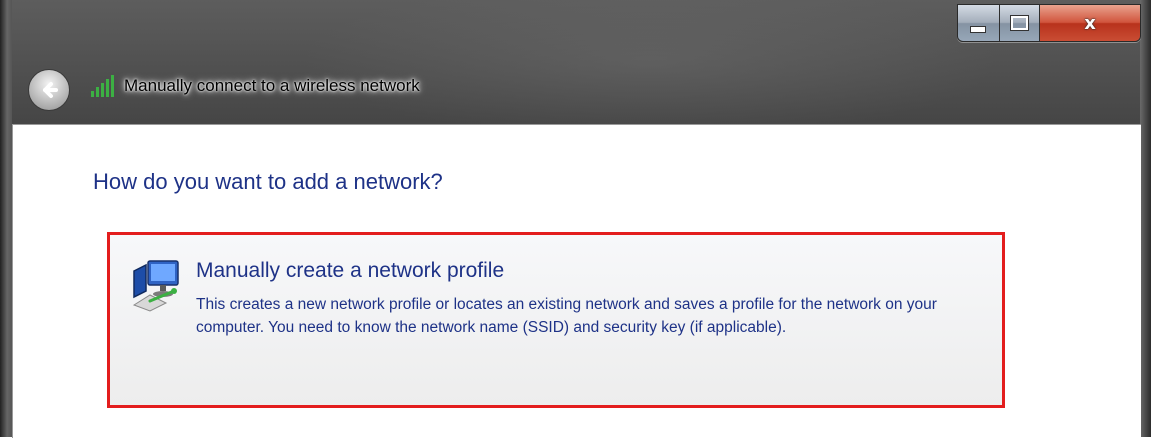  Describe the element at coordinates (979, 23) in the screenshot. I see `minimize-button` at that location.